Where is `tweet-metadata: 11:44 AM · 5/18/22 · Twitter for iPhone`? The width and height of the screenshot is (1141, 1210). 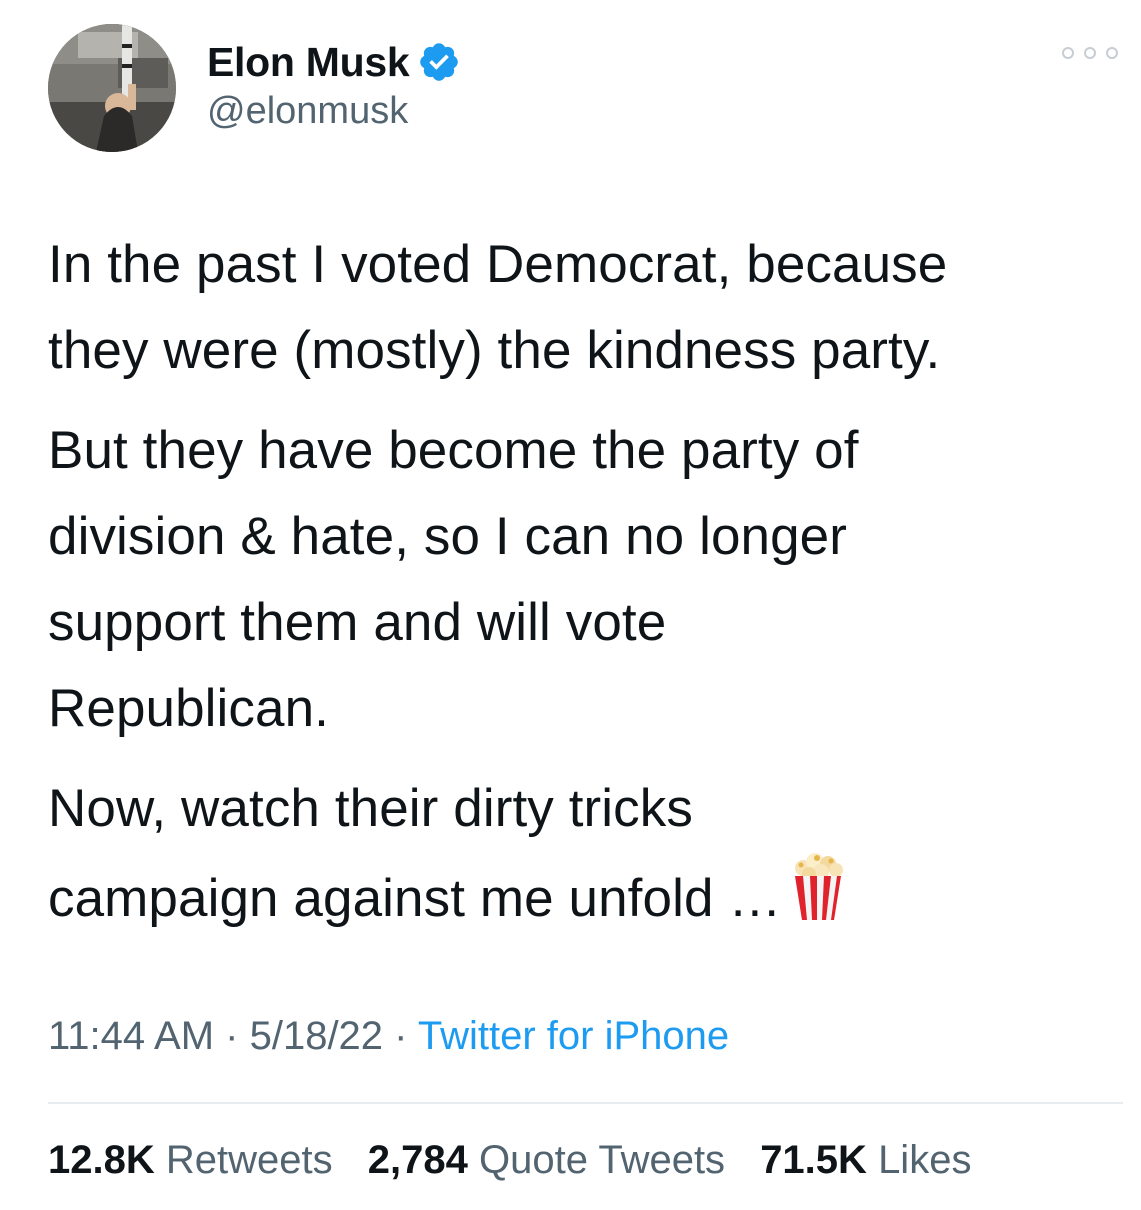 tweet-metadata: 11:44 AM · 5/18/22 · Twitter for iPhone is located at coordinates (388, 1036).